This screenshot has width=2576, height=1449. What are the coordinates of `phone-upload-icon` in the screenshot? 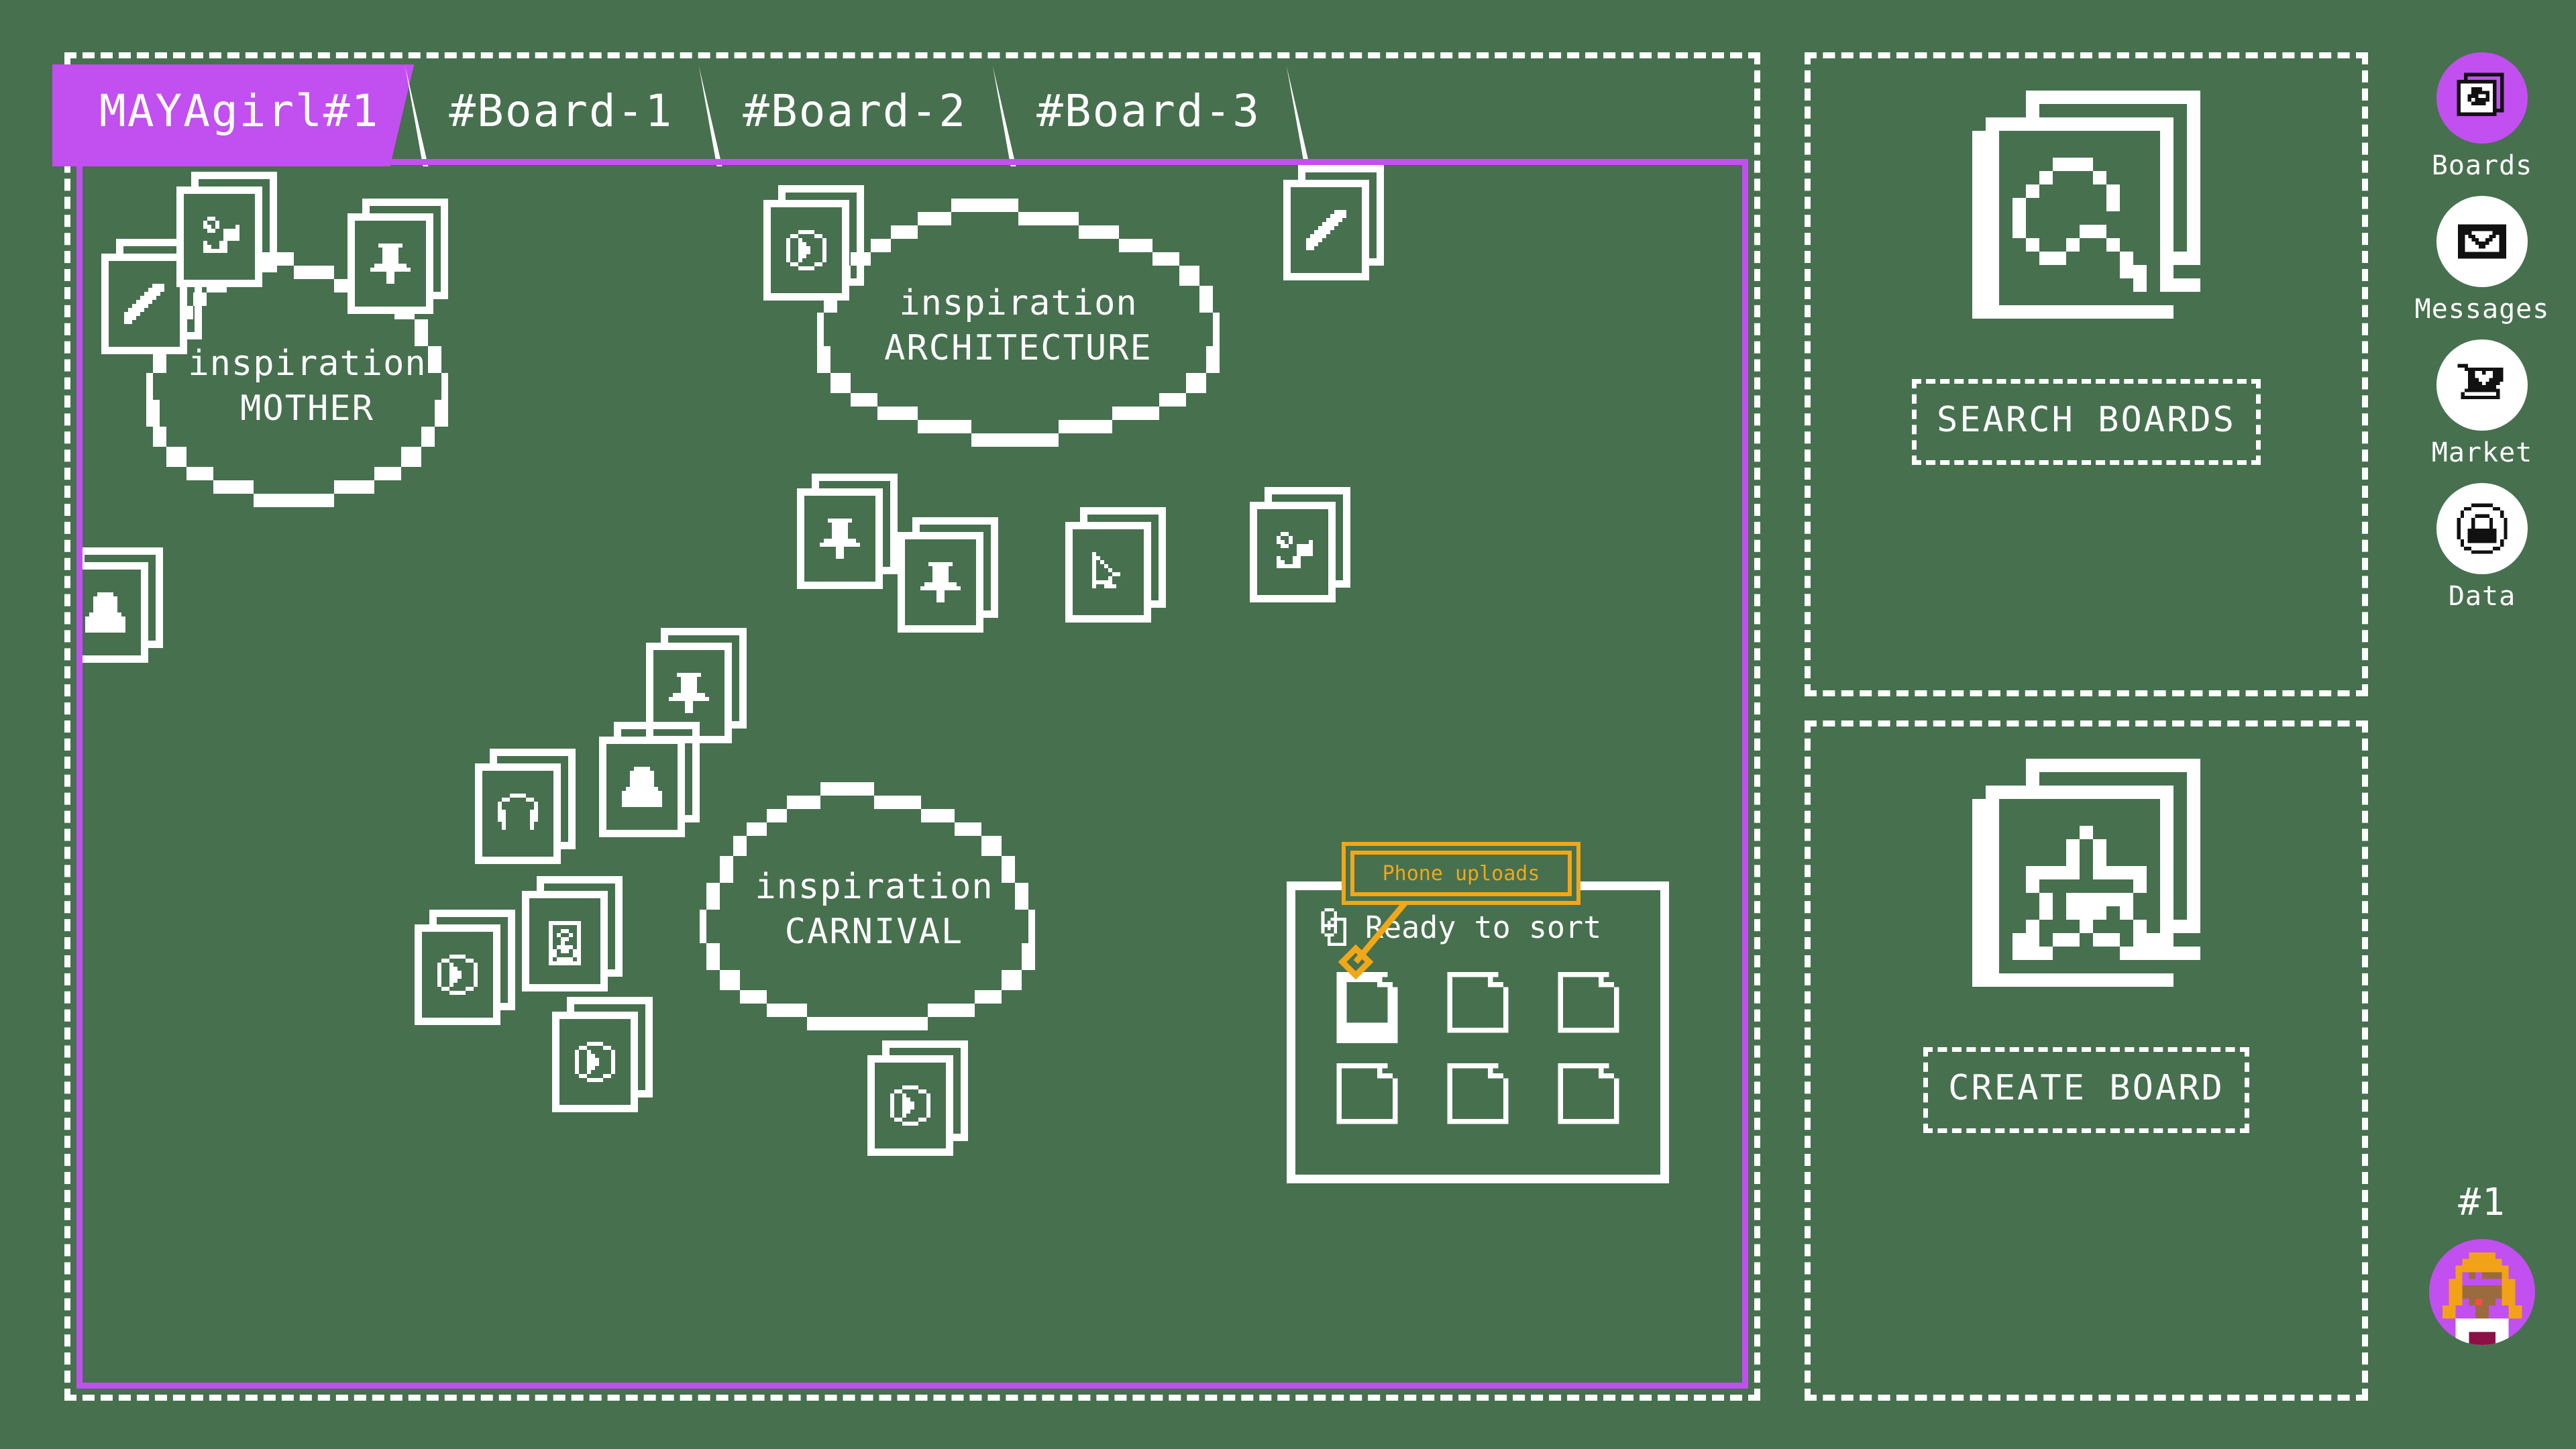 It's located at (1333, 927).